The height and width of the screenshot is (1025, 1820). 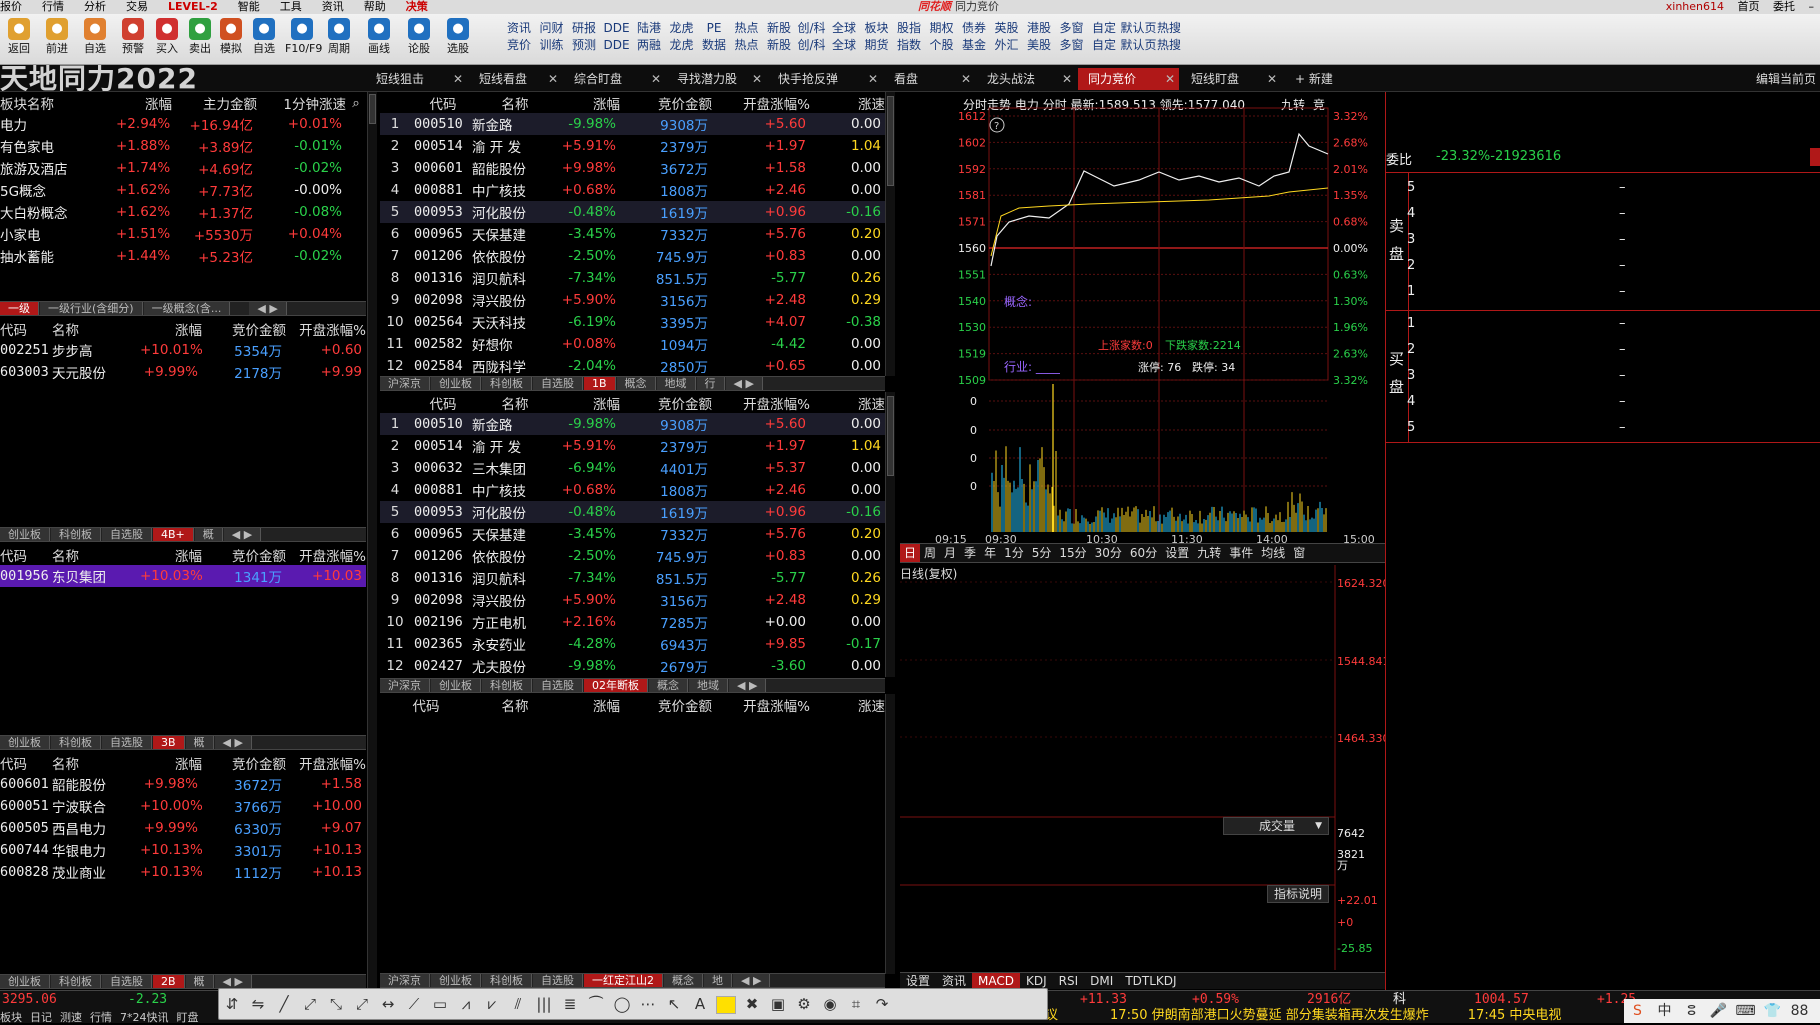 I want to click on tab-8: 同力竞价 ✕, so click(x=1128, y=79).